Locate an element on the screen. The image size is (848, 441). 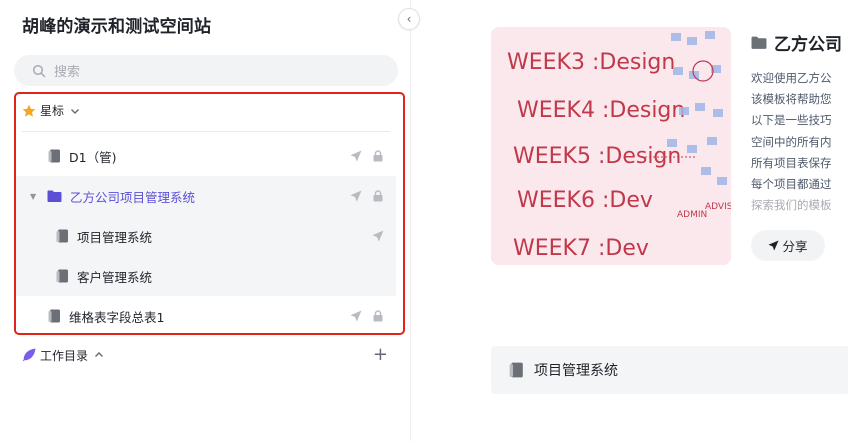
whiteboard-text: WEEK6 :Dev is located at coordinates (585, 200).